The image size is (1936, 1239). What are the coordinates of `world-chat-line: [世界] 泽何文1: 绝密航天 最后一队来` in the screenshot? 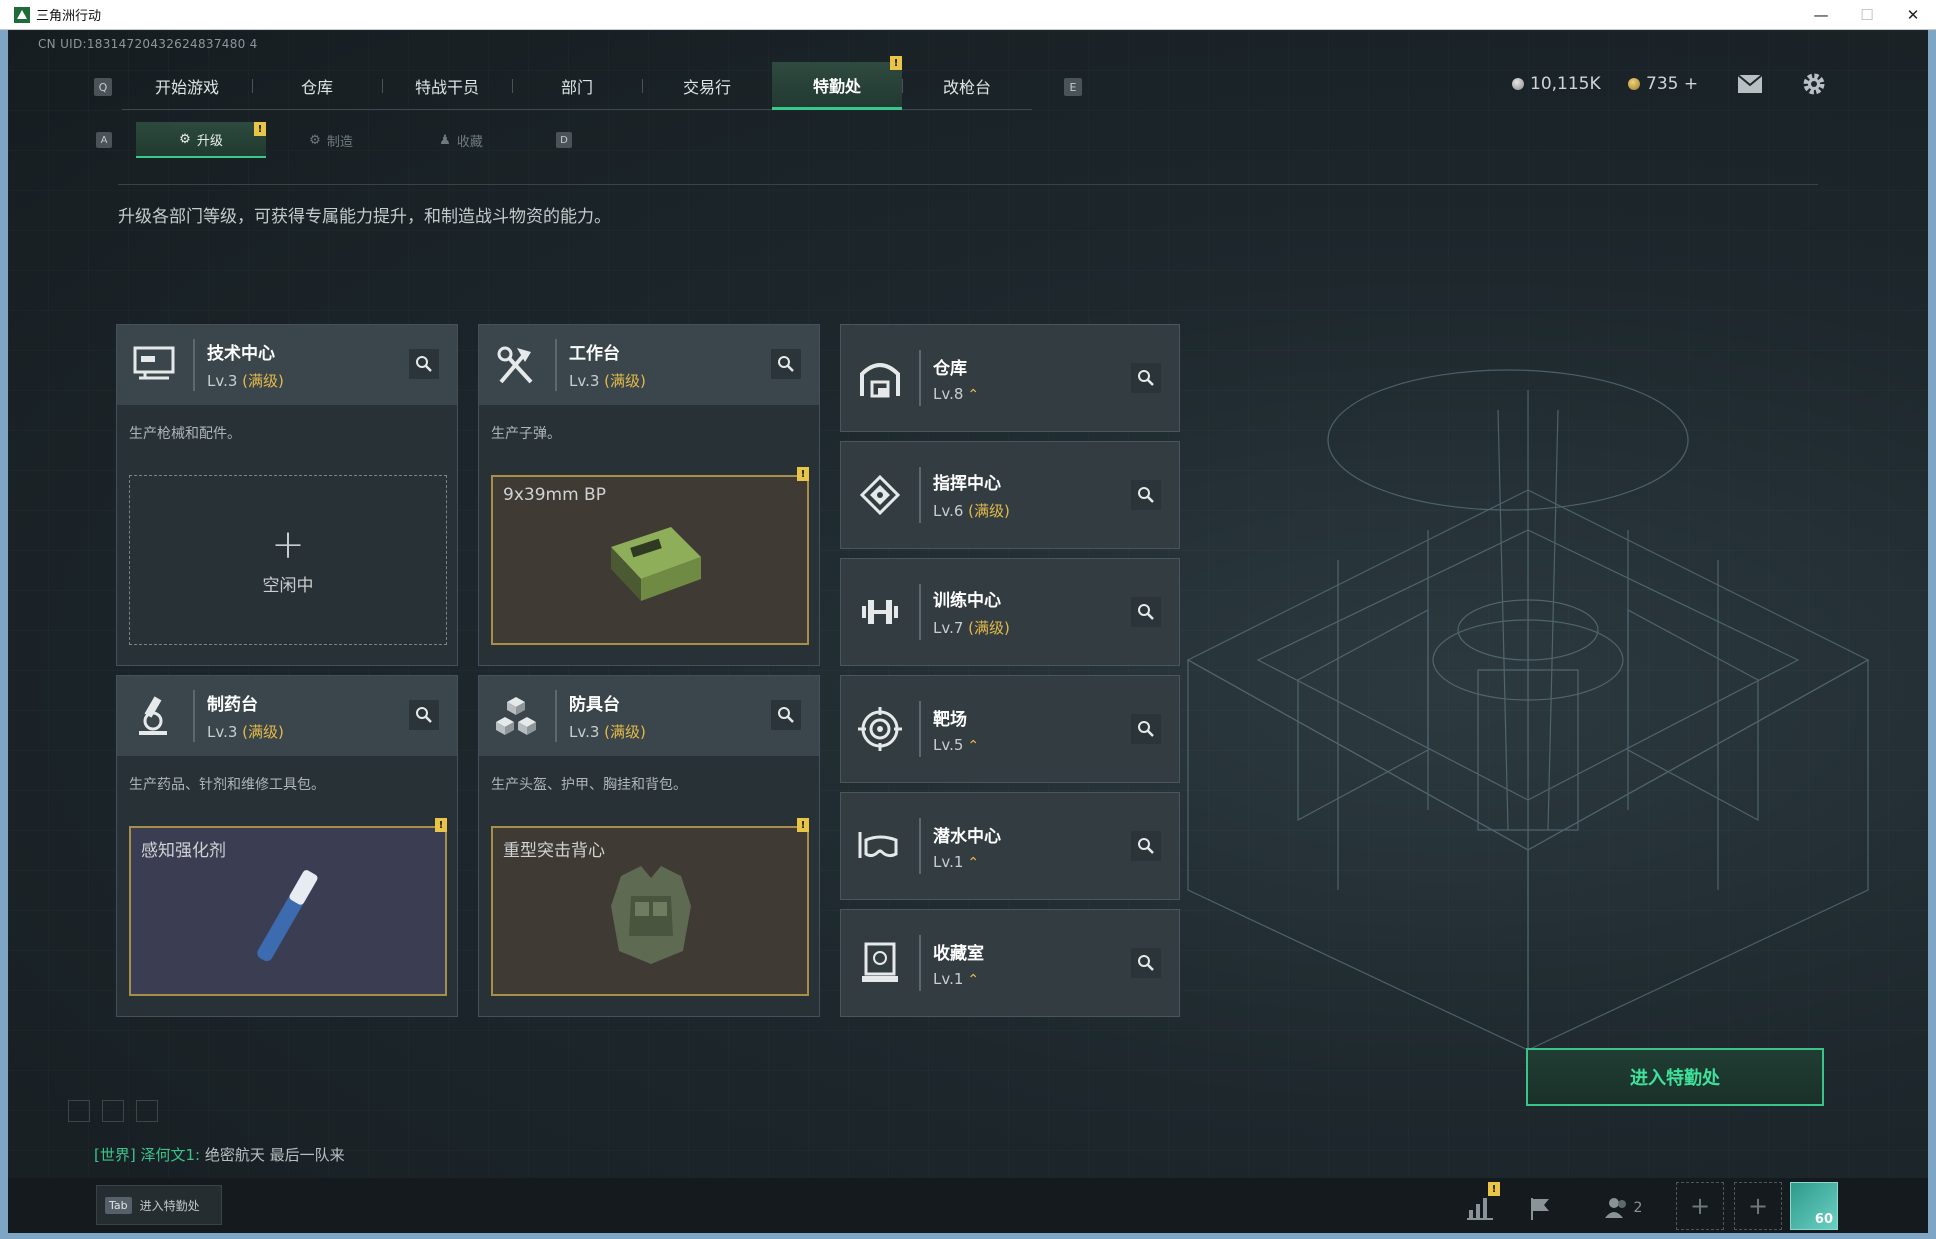 It's located at (219, 1154).